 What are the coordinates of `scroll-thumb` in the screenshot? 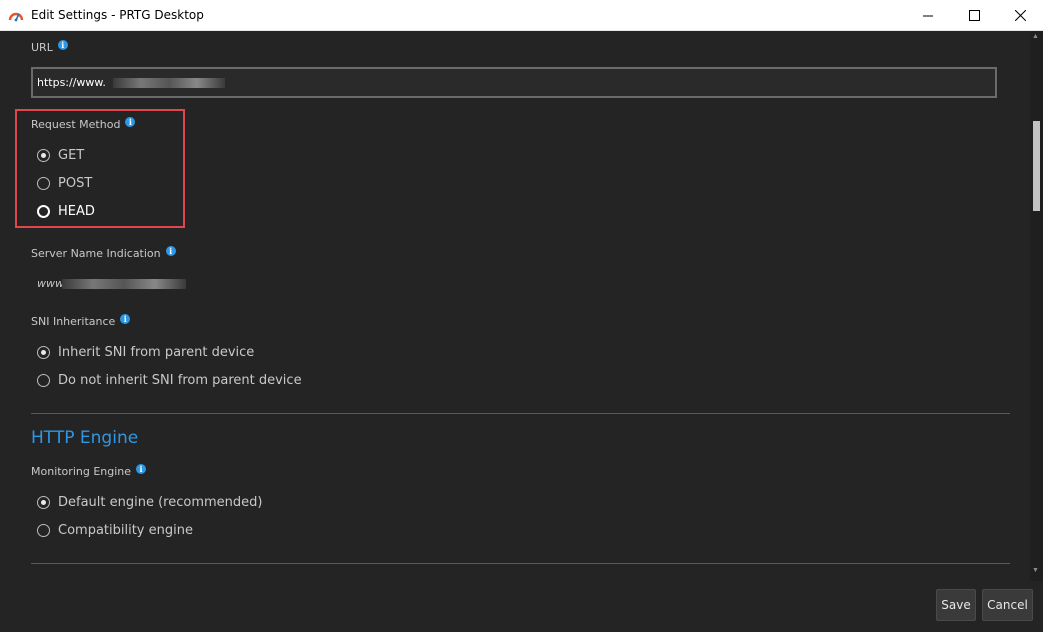 It's located at (1036, 166).